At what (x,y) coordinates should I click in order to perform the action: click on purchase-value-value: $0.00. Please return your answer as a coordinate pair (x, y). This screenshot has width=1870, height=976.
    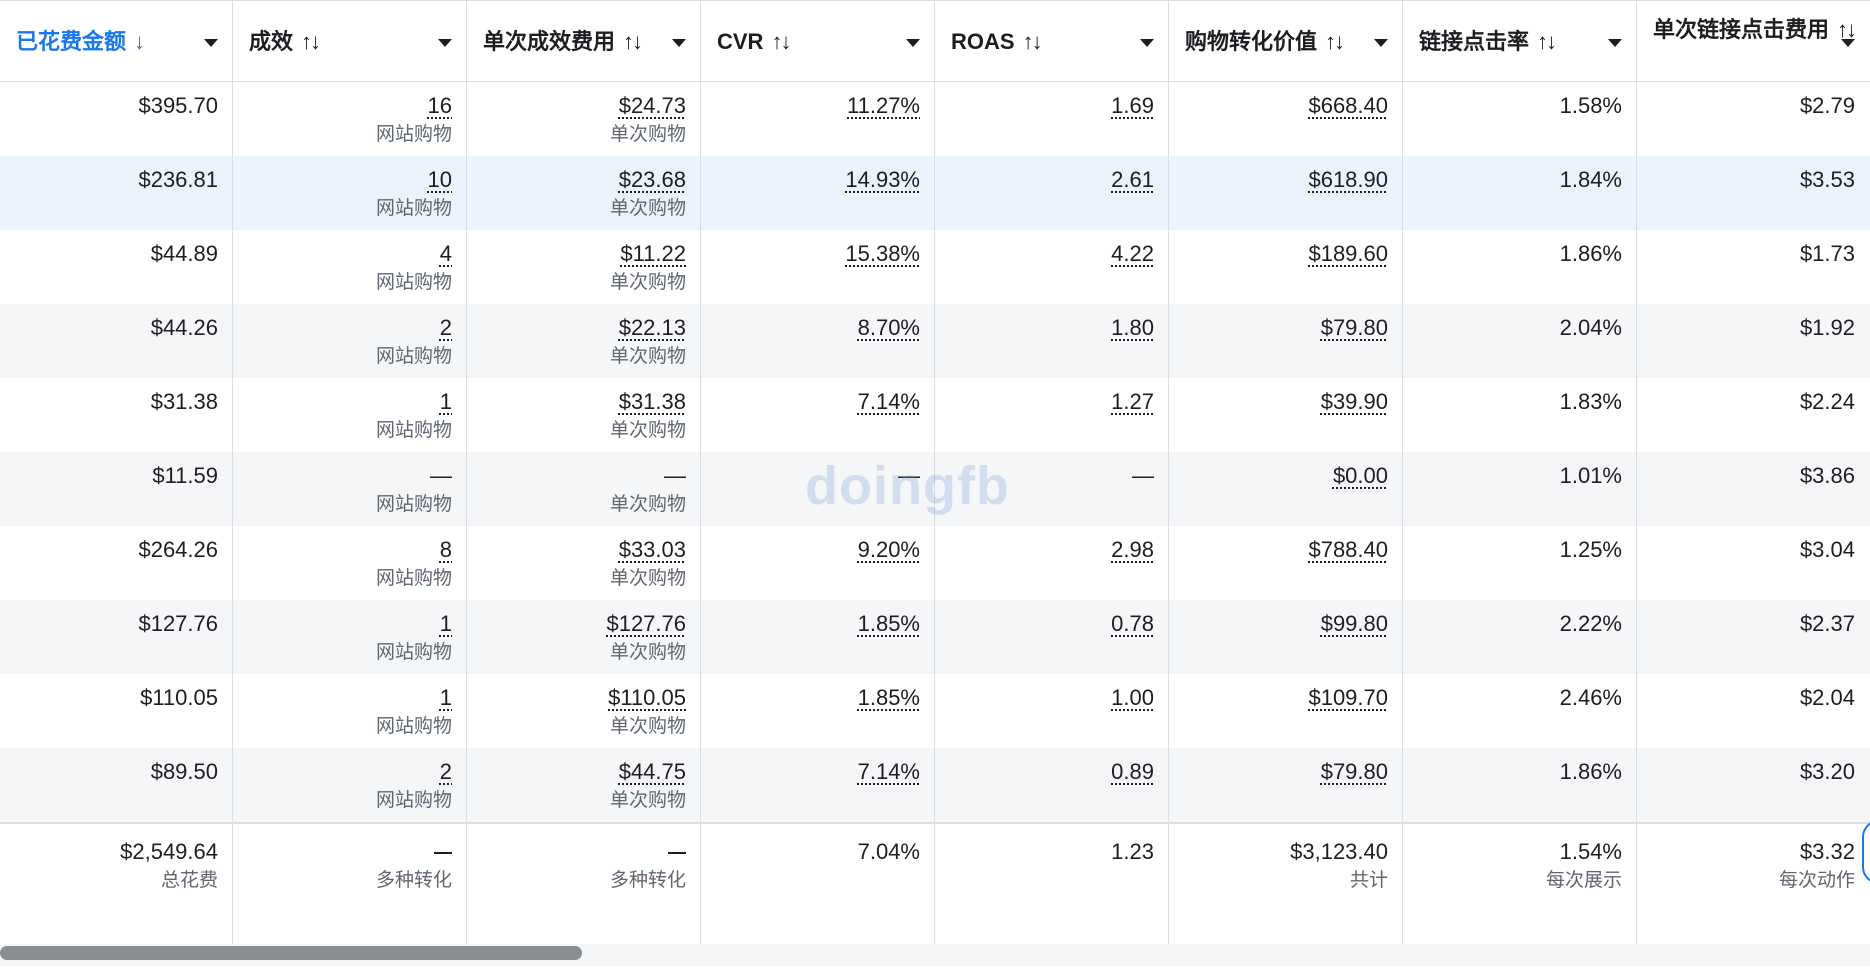
    Looking at the image, I should click on (1360, 475).